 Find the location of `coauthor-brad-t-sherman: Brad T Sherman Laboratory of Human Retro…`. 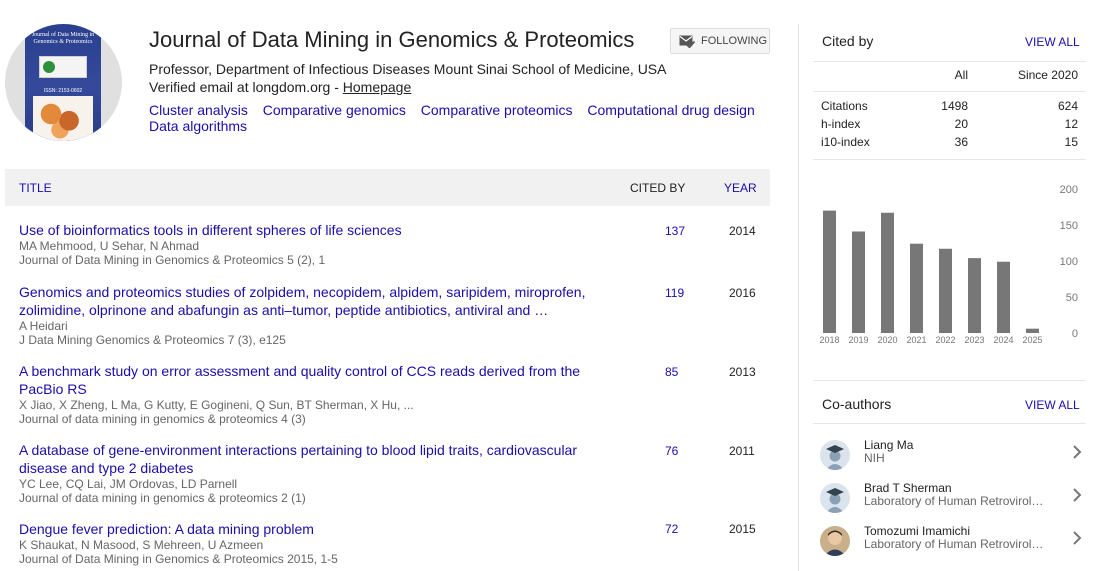

coauthor-brad-t-sherman: Brad T Sherman Laboratory of Human Retro… is located at coordinates (953, 499).